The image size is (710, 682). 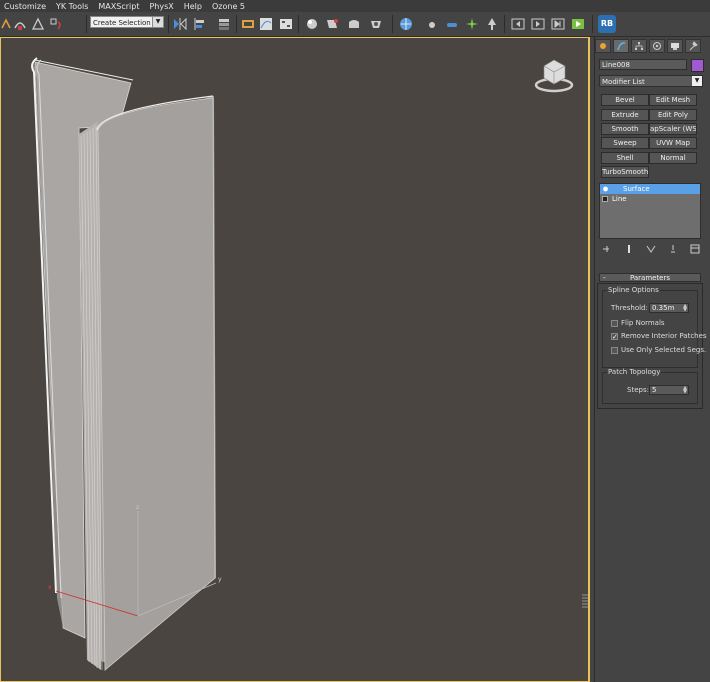 What do you see at coordinates (669, 390) in the screenshot?
I see `steps-spinner: 5 ▲ ▼` at bounding box center [669, 390].